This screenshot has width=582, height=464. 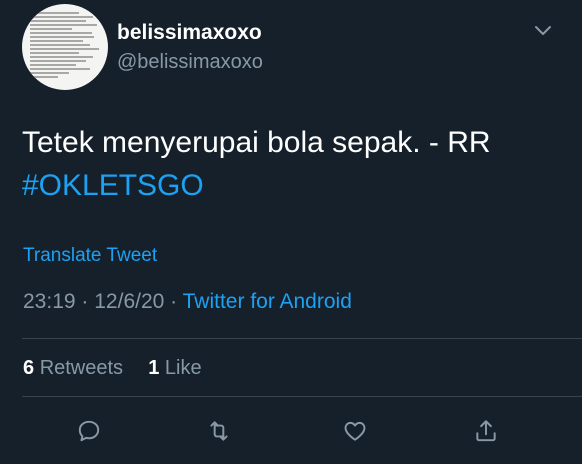 I want to click on avatar-image, so click(x=65, y=47).